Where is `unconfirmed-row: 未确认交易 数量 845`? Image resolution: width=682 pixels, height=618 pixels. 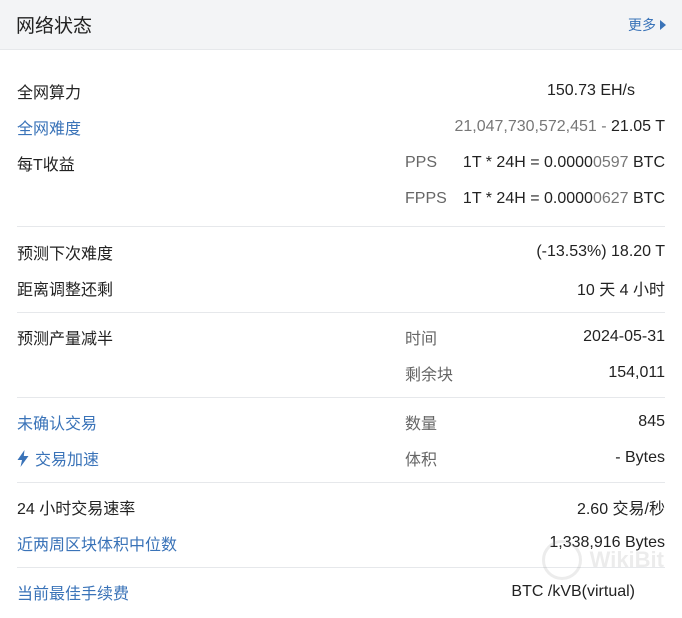
unconfirmed-row: 未确认交易 数量 845 is located at coordinates (341, 422).